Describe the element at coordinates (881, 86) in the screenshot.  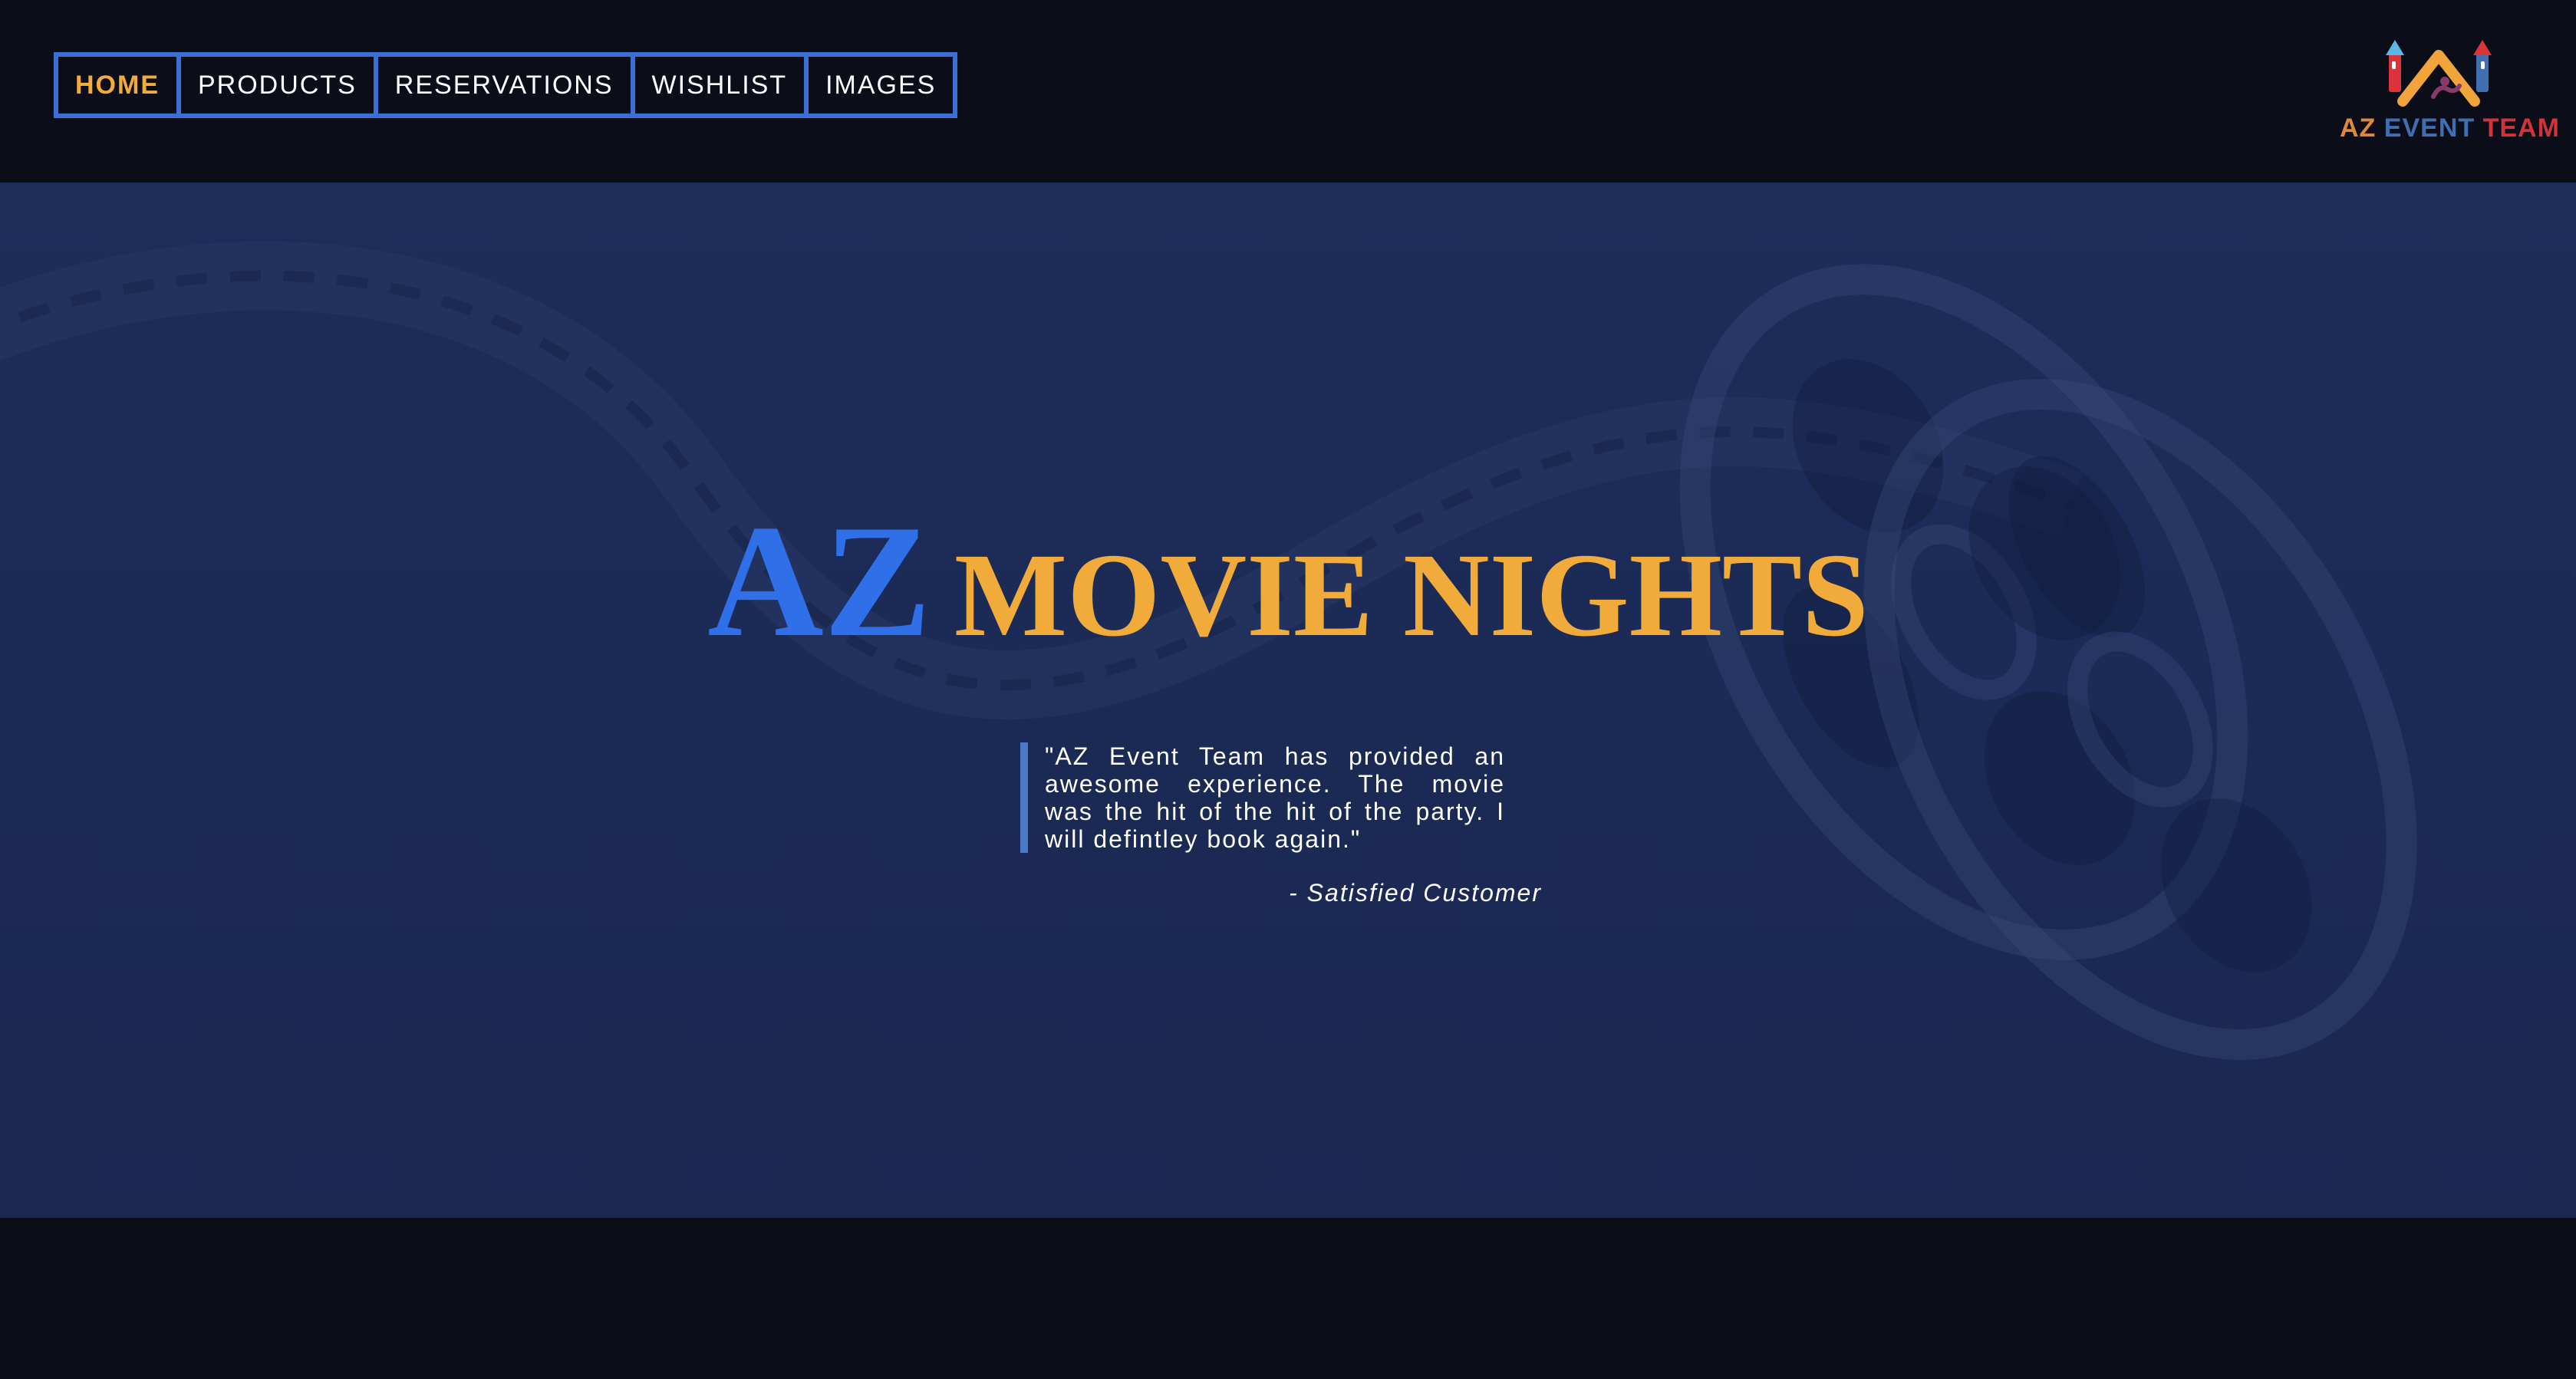
I see `nav-item-images: IMAGES` at that location.